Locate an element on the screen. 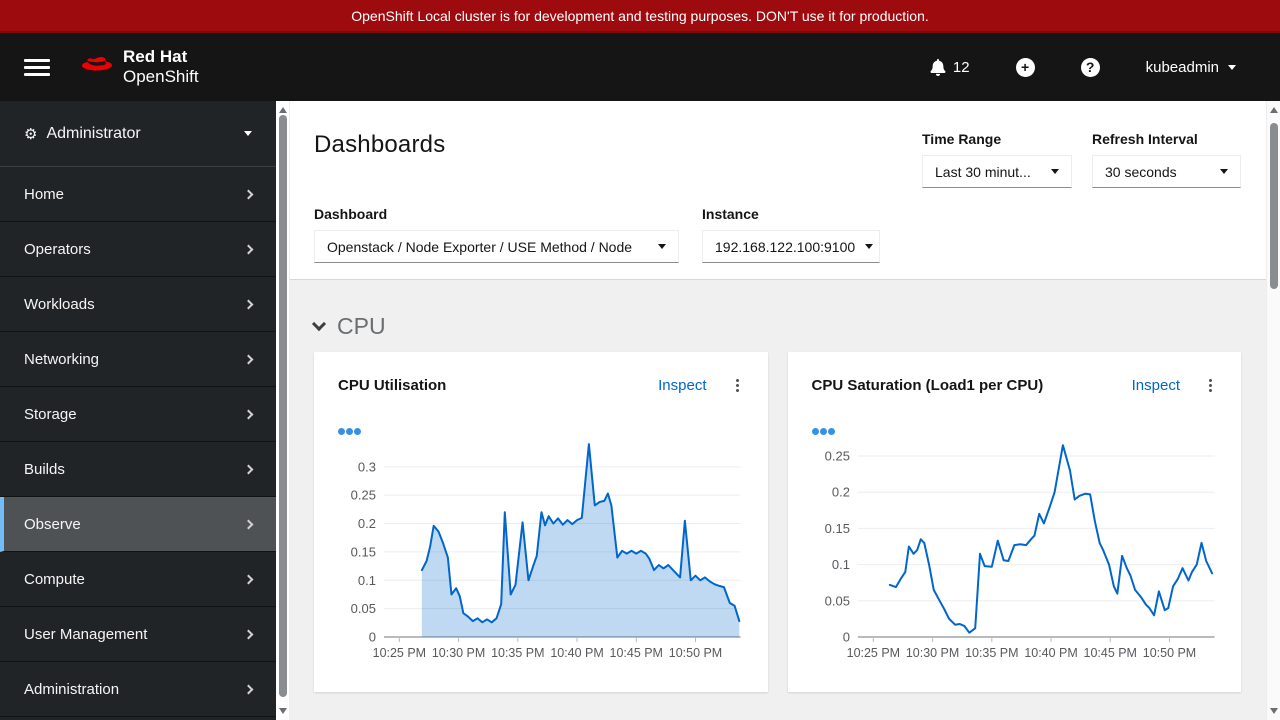  masthead: Red Hat OpenShift 12 + ? kubeadmin is located at coordinates (640, 67).